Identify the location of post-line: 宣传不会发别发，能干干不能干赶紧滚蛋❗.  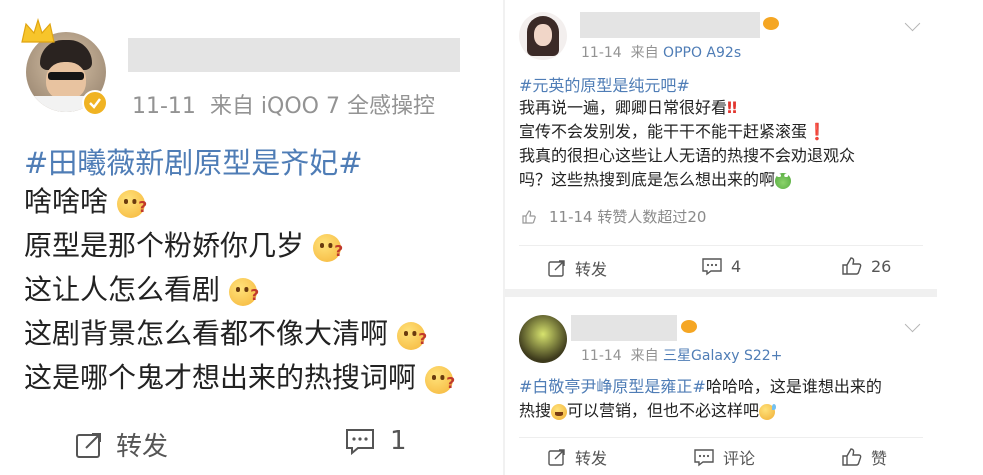
(673, 131).